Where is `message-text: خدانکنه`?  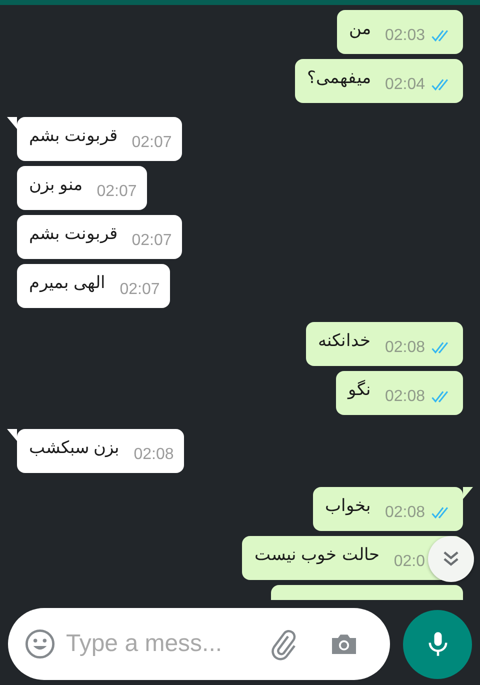 message-text: خدانکنه is located at coordinates (344, 340).